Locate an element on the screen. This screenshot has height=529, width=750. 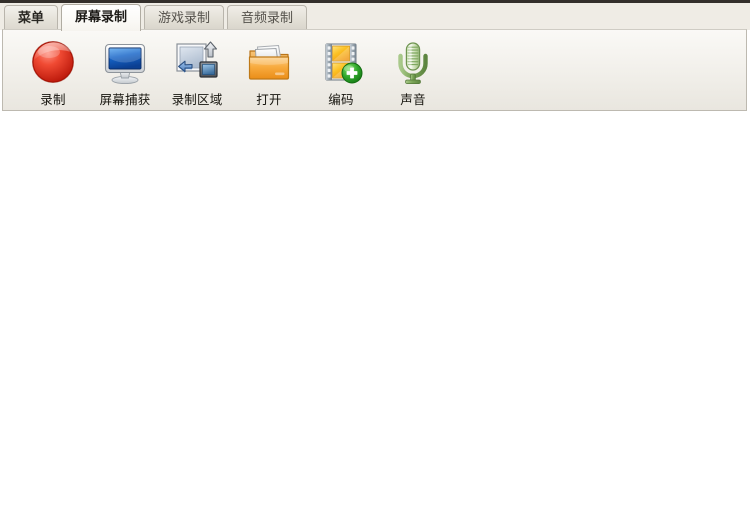
film-strip-plus-icon is located at coordinates (341, 62).